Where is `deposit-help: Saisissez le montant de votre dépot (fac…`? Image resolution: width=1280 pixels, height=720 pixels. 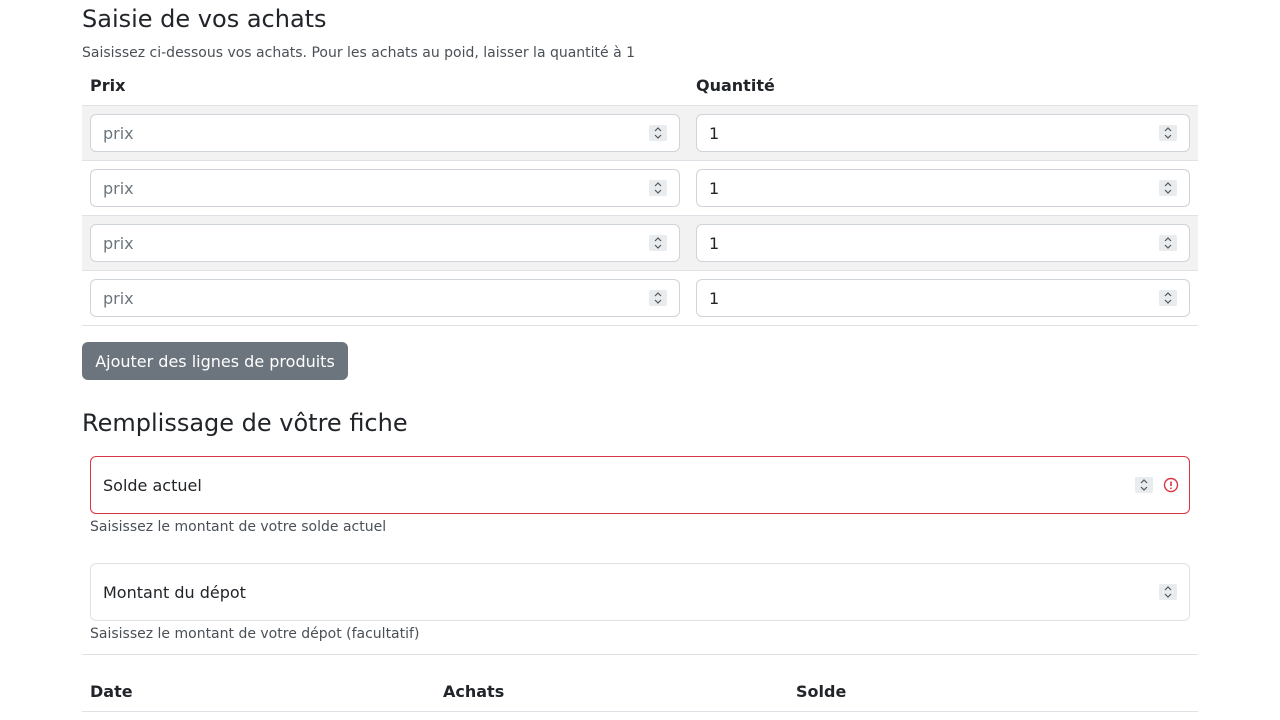
deposit-help: Saisissez le montant de votre dépot (fac… is located at coordinates (255, 634).